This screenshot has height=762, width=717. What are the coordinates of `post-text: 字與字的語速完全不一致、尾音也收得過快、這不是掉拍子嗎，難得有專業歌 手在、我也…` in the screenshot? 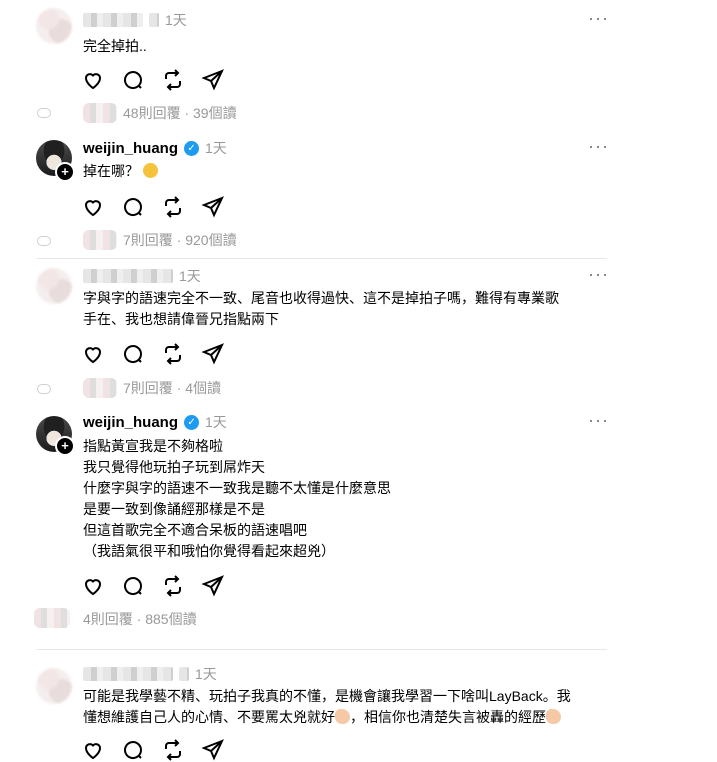 It's located at (321, 308).